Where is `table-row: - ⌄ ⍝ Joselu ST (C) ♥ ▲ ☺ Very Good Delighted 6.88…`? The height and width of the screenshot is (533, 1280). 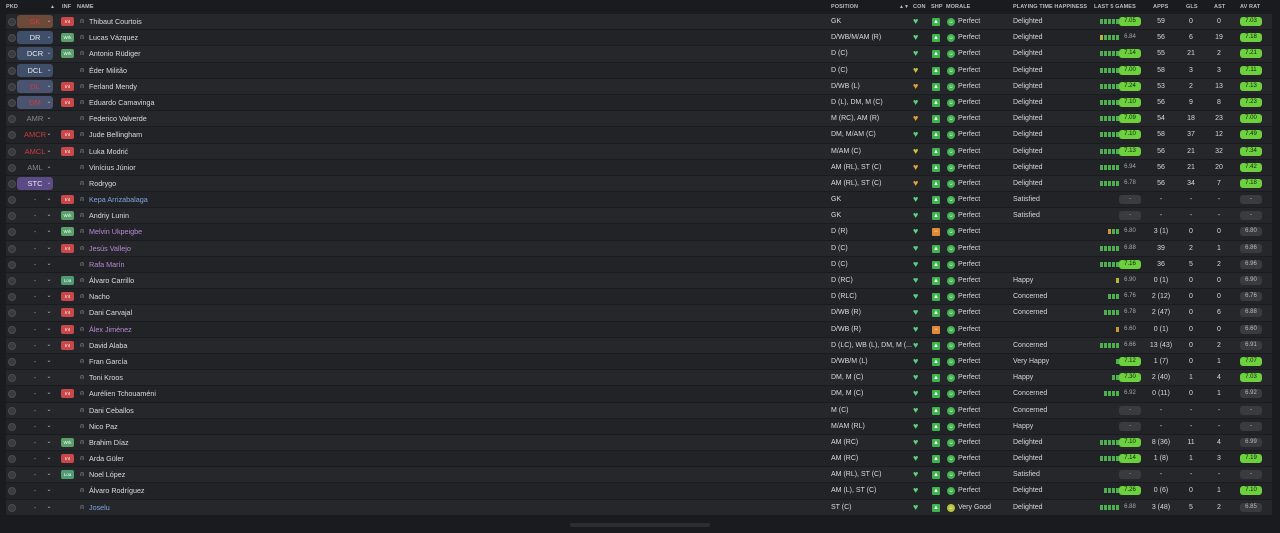
table-row: - ⌄ ⍝ Joselu ST (C) ♥ ▲ ☺ Very Good Delighted 6.88… is located at coordinates (639, 507).